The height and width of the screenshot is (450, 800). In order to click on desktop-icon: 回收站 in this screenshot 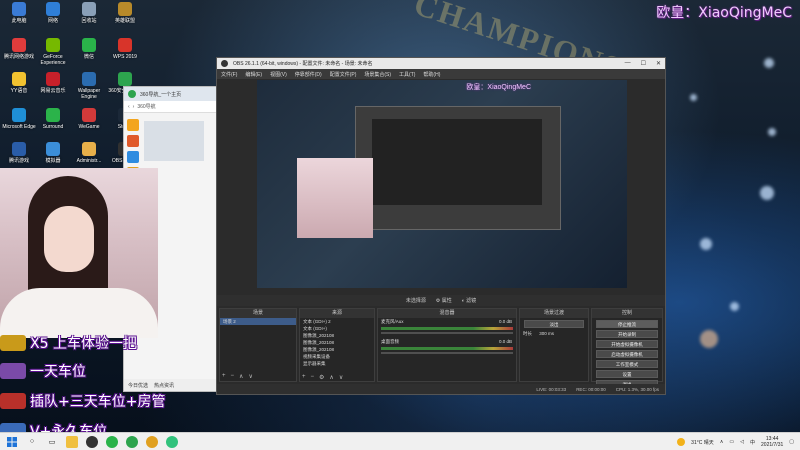, I will do `click(89, 13)`.